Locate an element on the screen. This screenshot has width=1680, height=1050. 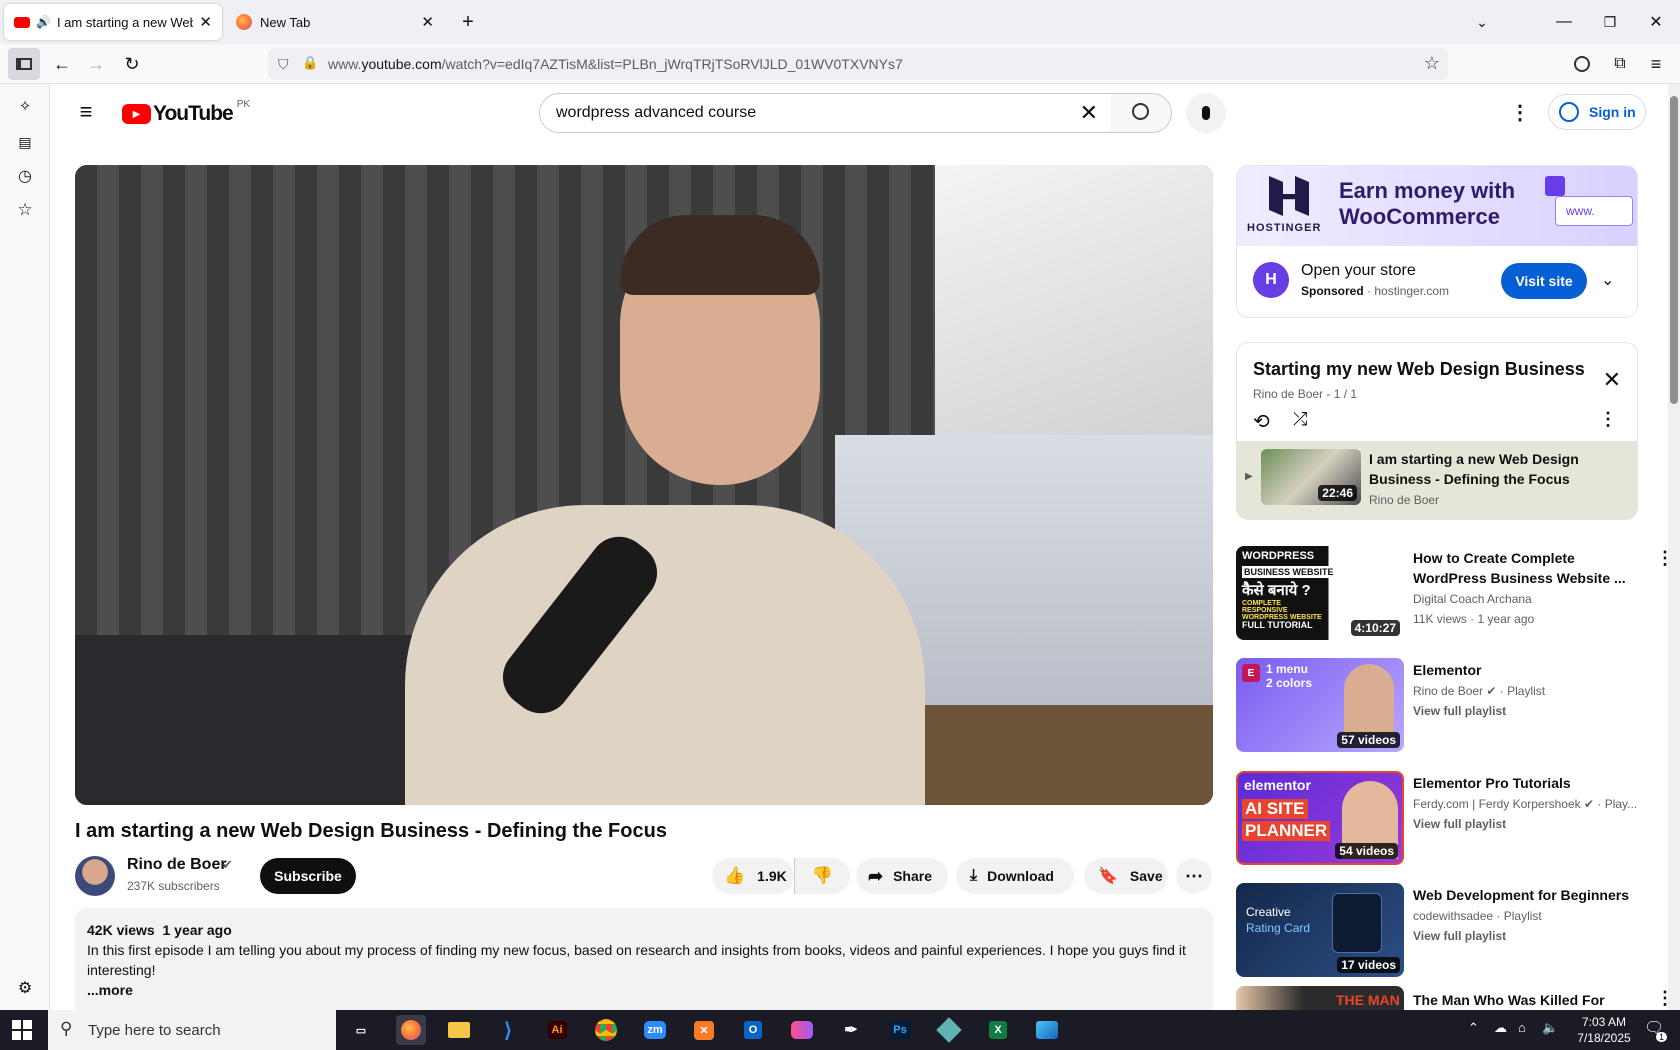
download-button: ⤓ Download is located at coordinates (1015, 876).